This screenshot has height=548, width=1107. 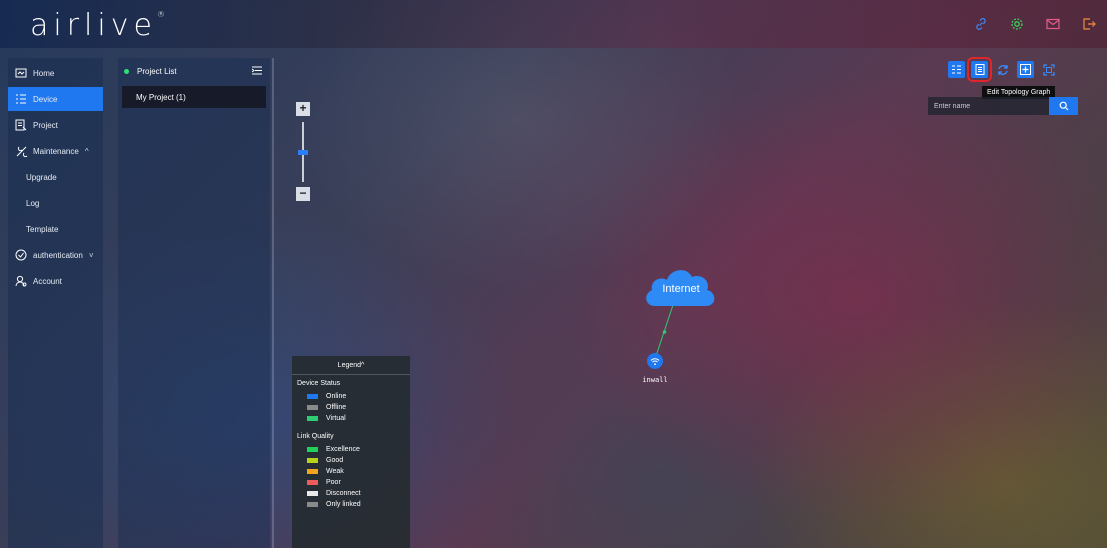 I want to click on search-input, so click(x=988, y=106).